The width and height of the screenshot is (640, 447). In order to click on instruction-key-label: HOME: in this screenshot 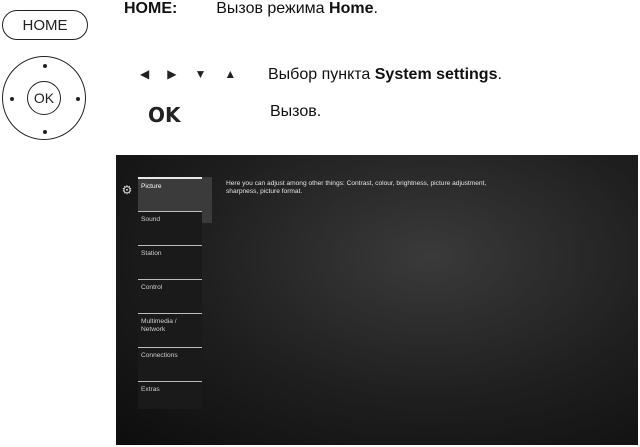, I will do `click(151, 8)`.